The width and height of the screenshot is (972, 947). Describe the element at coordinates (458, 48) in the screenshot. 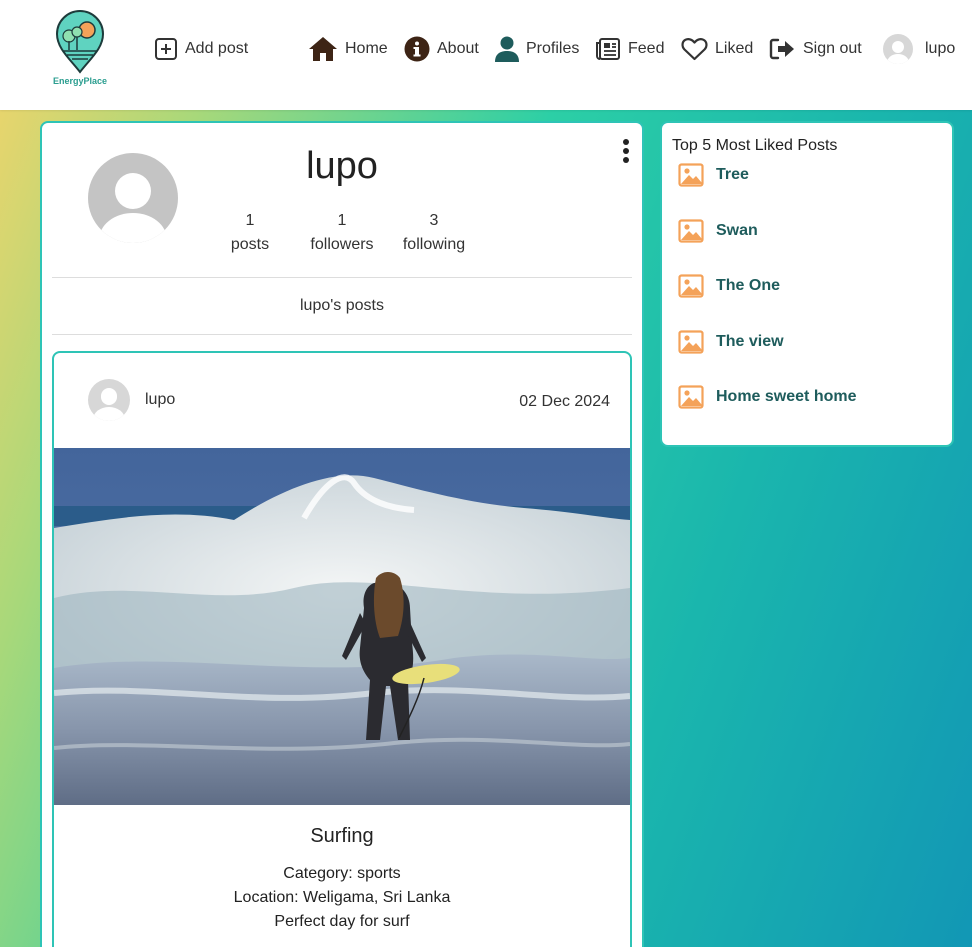

I see `nav-about-label: About` at that location.